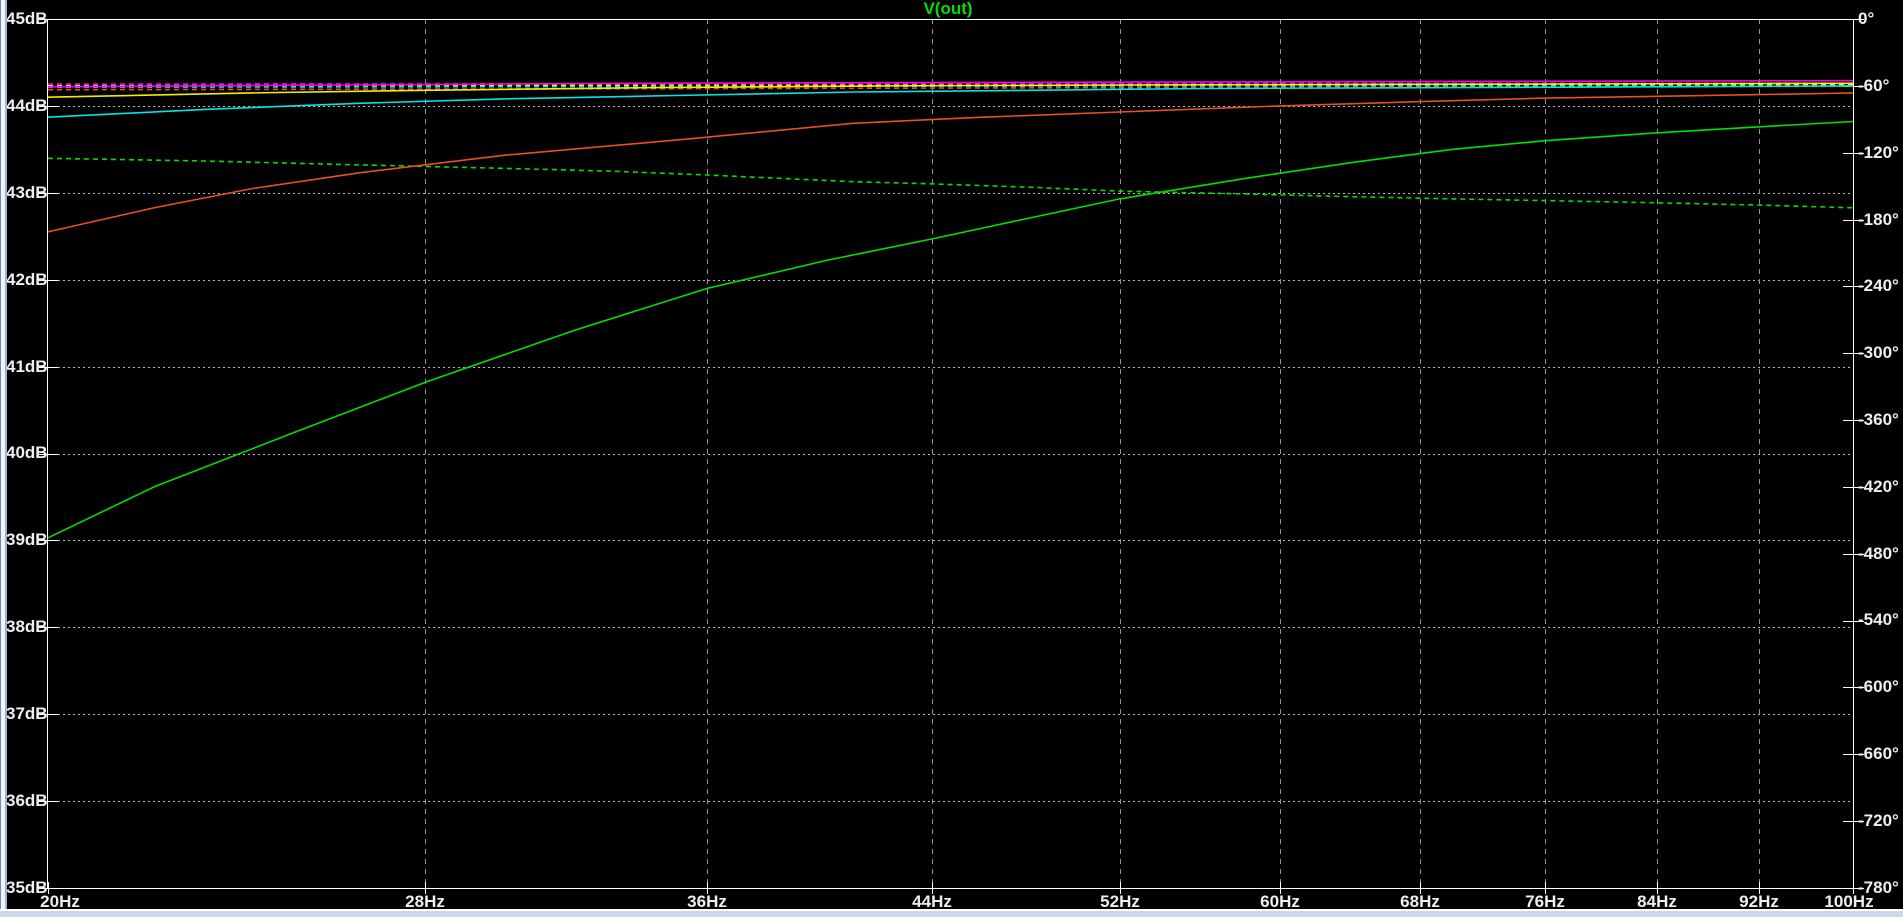  Describe the element at coordinates (951, 913) in the screenshot. I see `window-border-bottom` at that location.